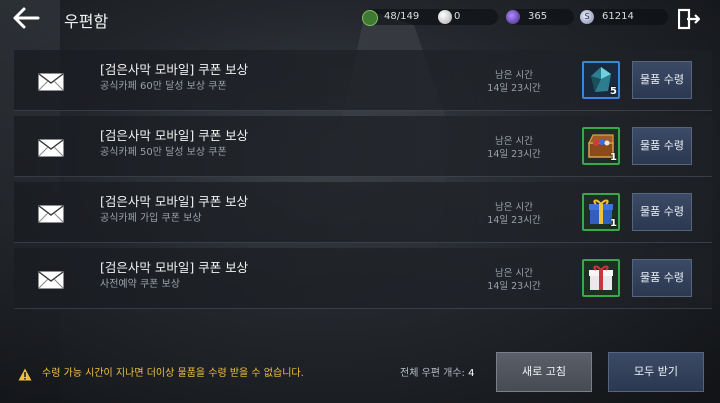  Describe the element at coordinates (618, 16) in the screenshot. I see `resource-silver-value: 61214` at that location.